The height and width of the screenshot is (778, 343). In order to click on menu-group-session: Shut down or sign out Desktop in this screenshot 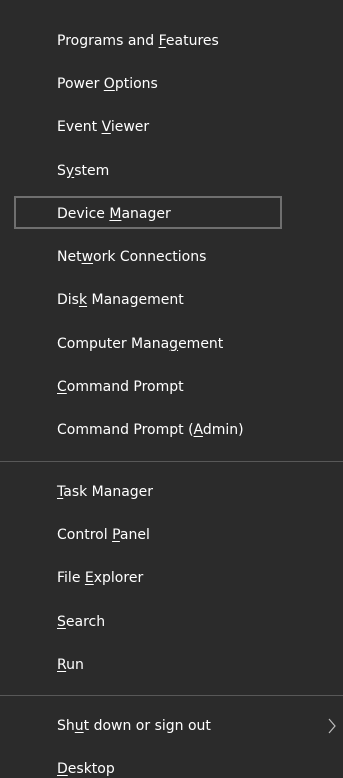, I will do `click(171, 741)`.